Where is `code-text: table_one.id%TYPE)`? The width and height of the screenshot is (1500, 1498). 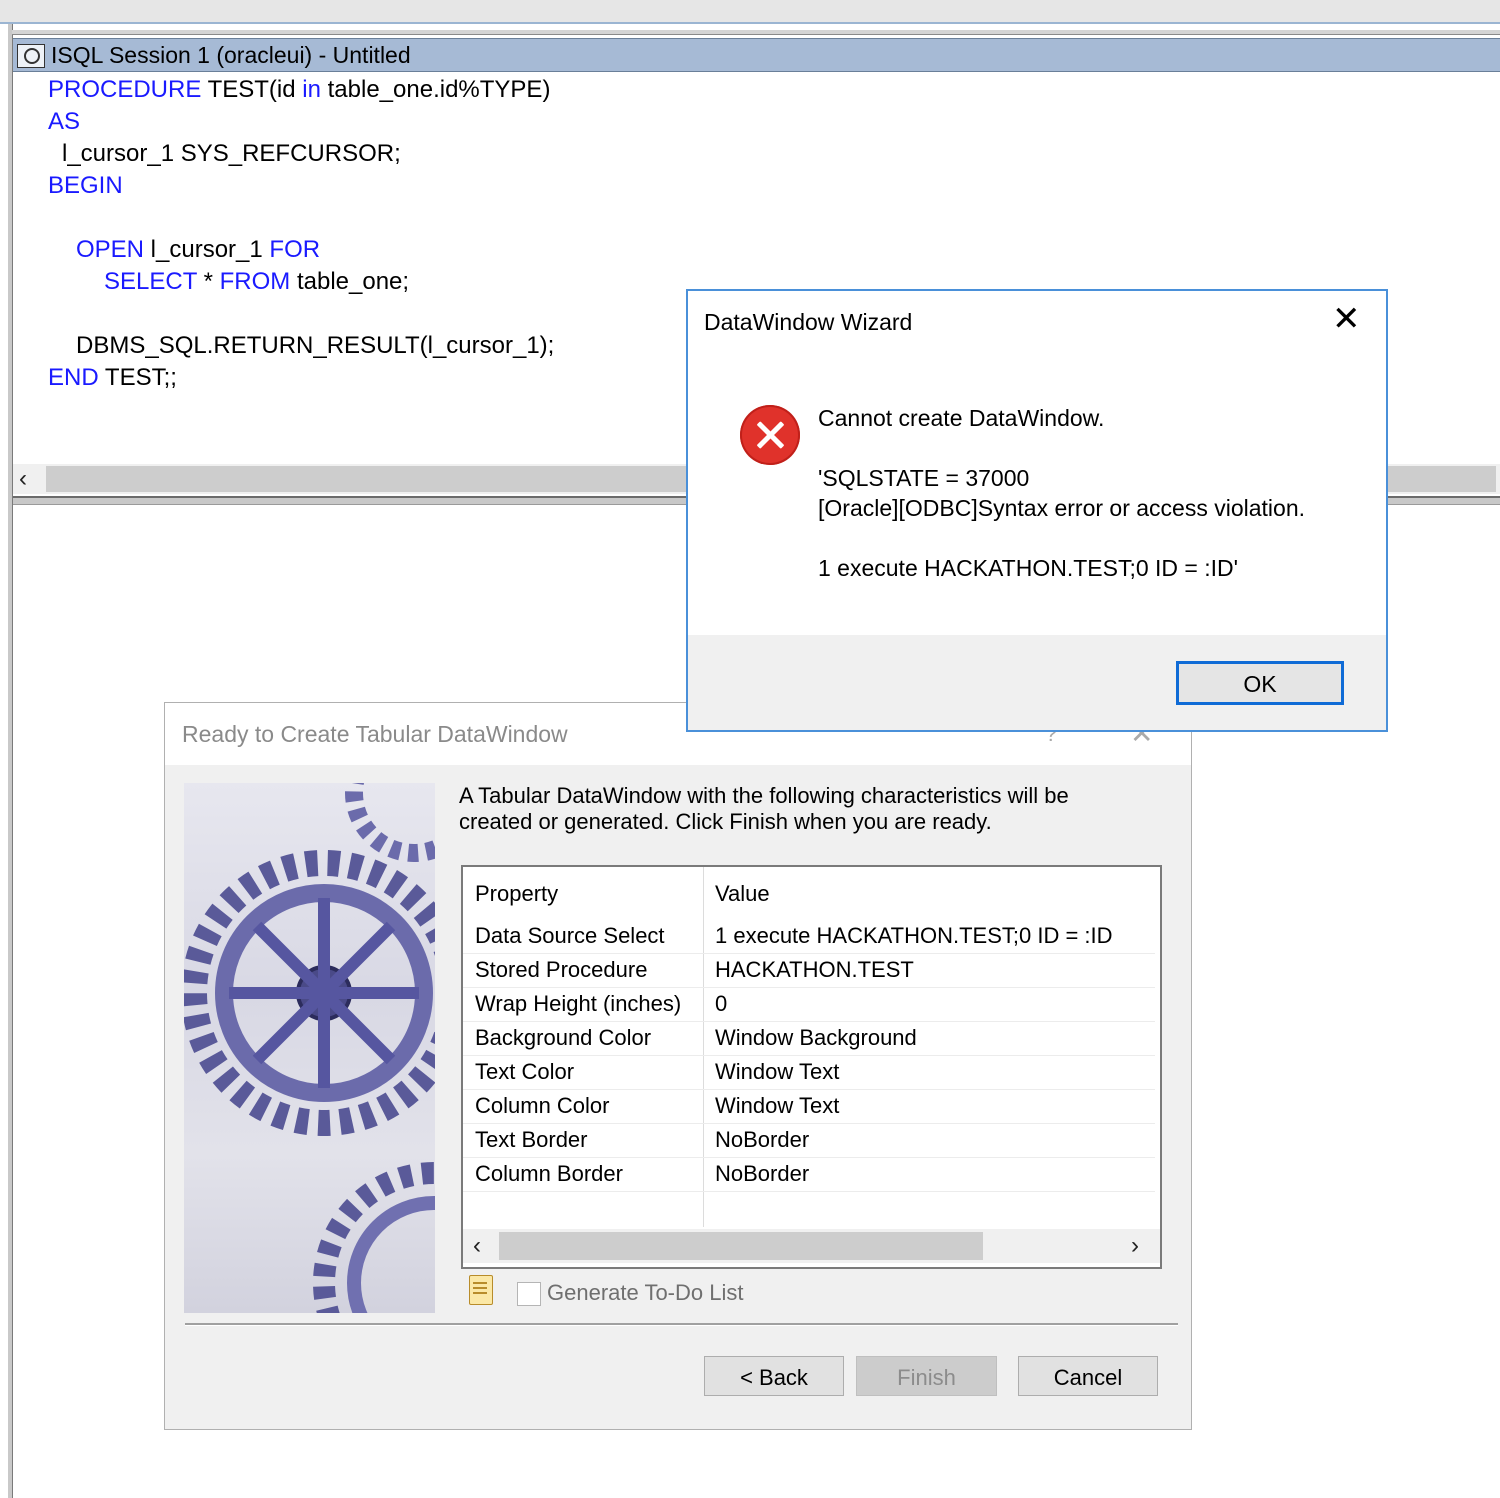
code-text: table_one.id%TYPE) is located at coordinates (435, 89).